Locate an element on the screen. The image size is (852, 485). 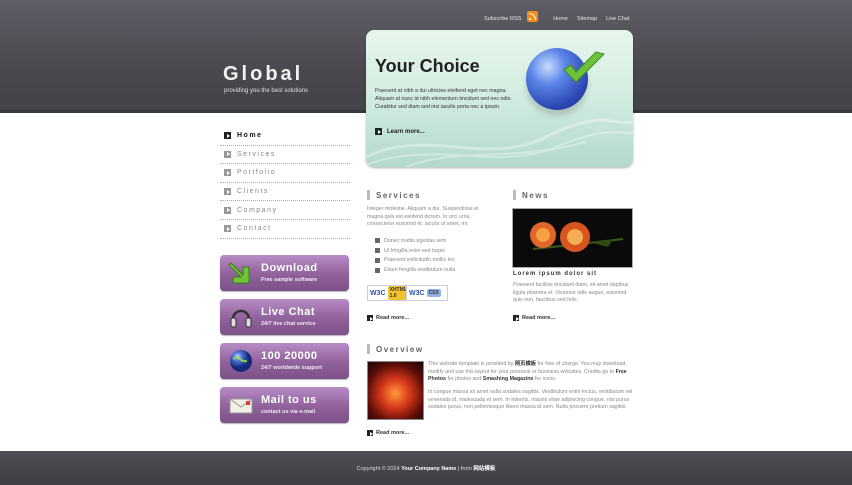
rss-icon is located at coordinates (533, 16).